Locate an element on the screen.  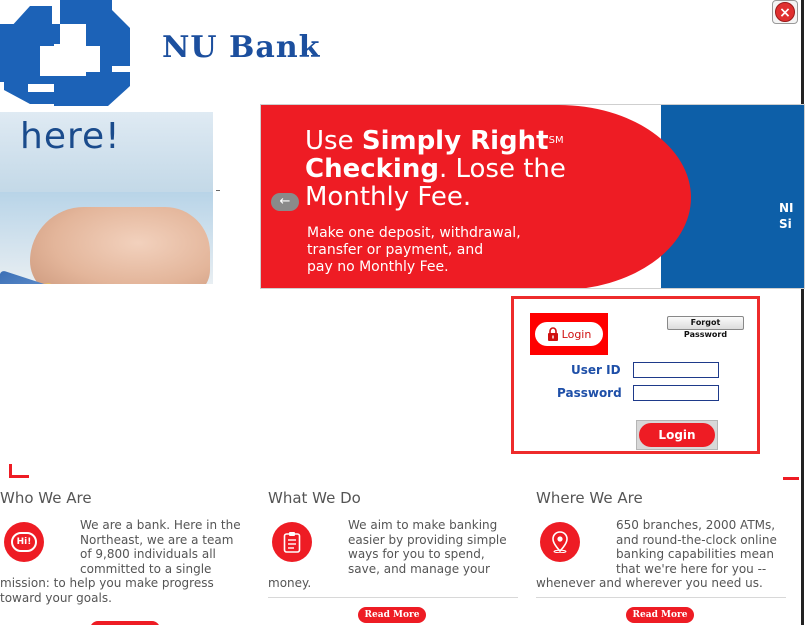
login-button: Login is located at coordinates (677, 435).